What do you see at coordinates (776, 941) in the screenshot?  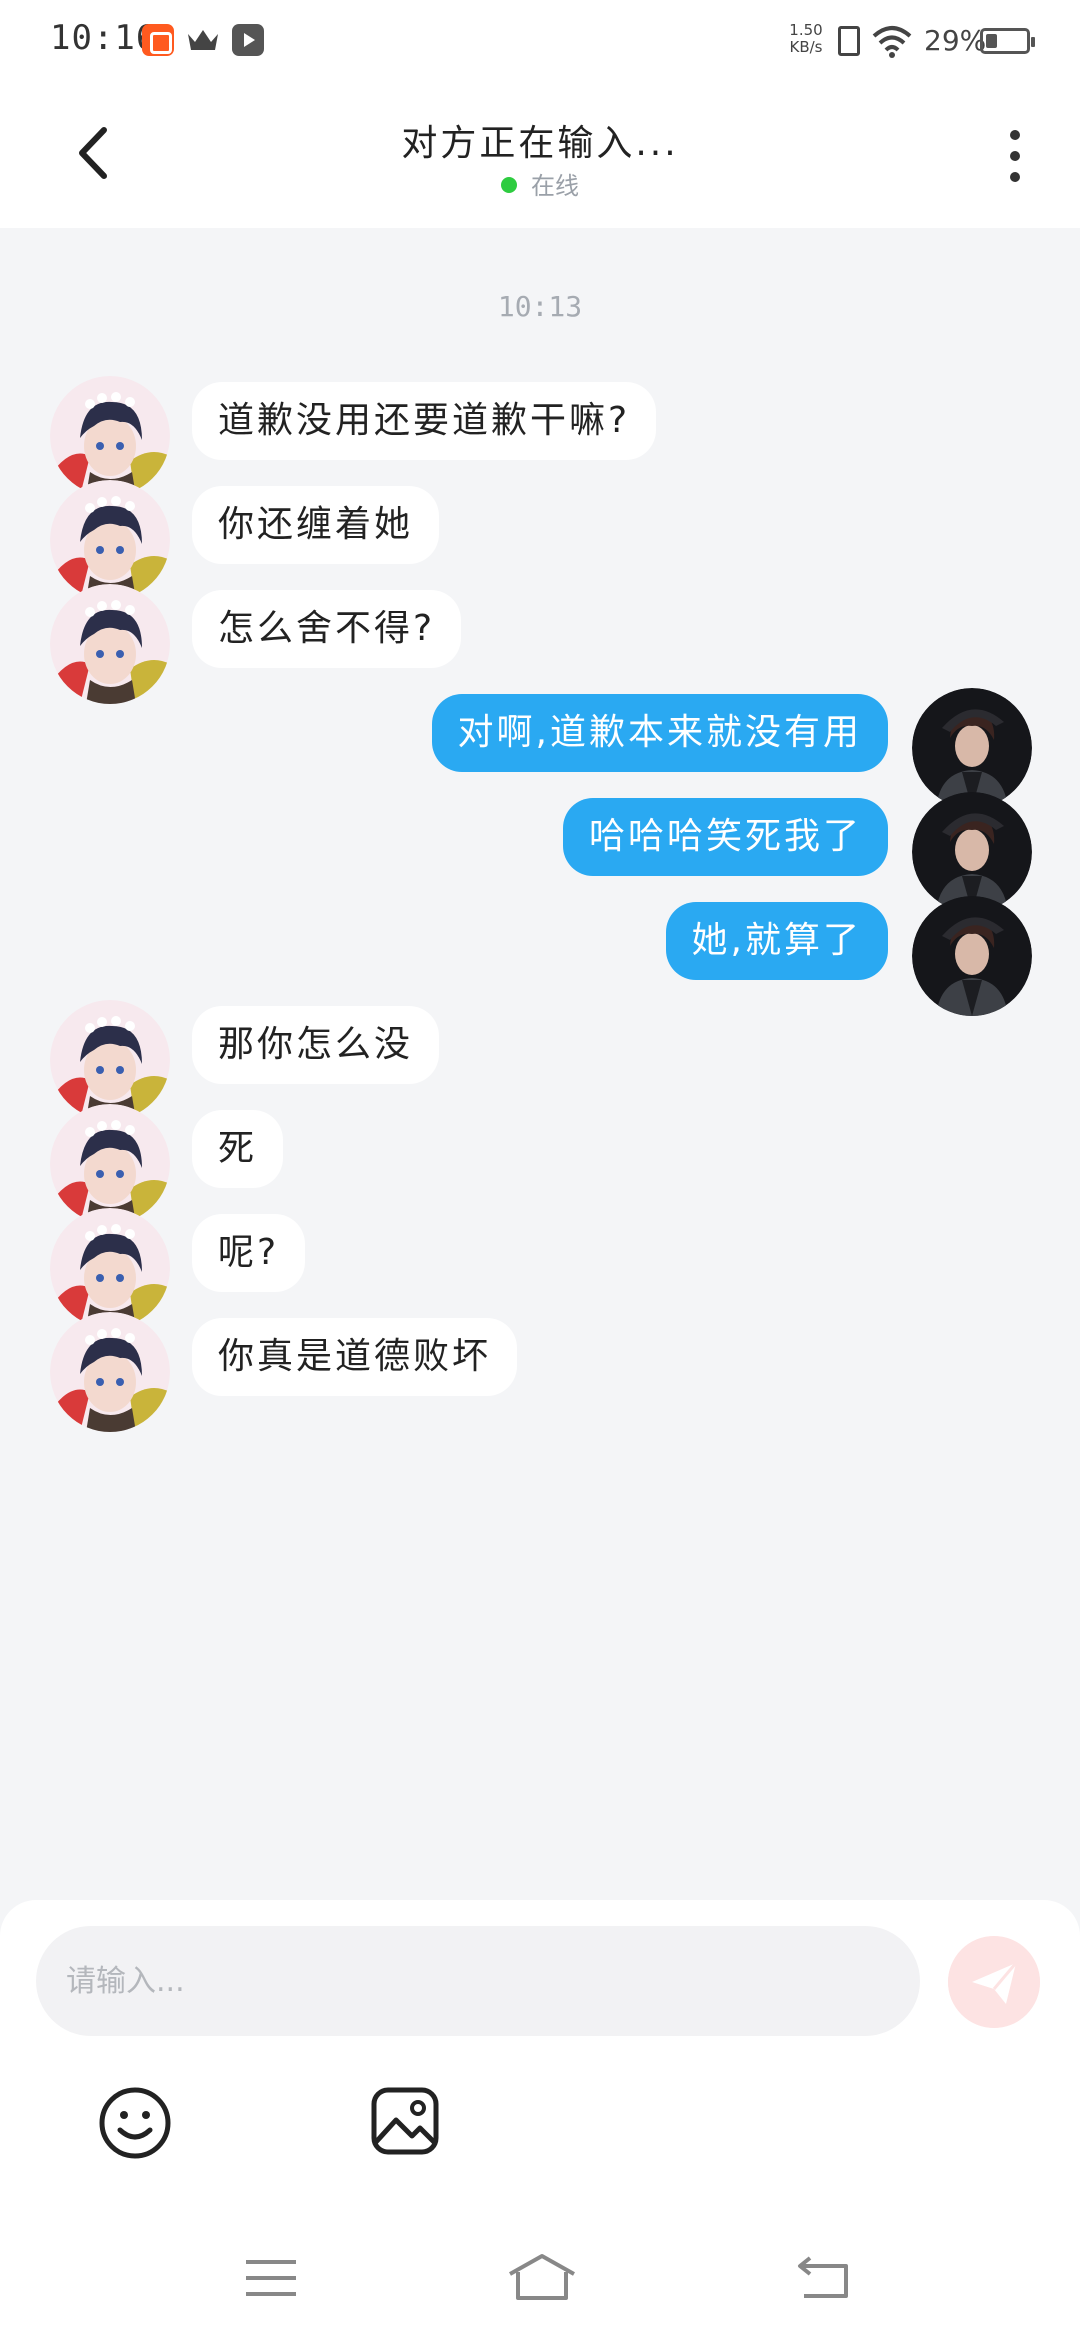 I see `message-bubble: 她,就算了` at bounding box center [776, 941].